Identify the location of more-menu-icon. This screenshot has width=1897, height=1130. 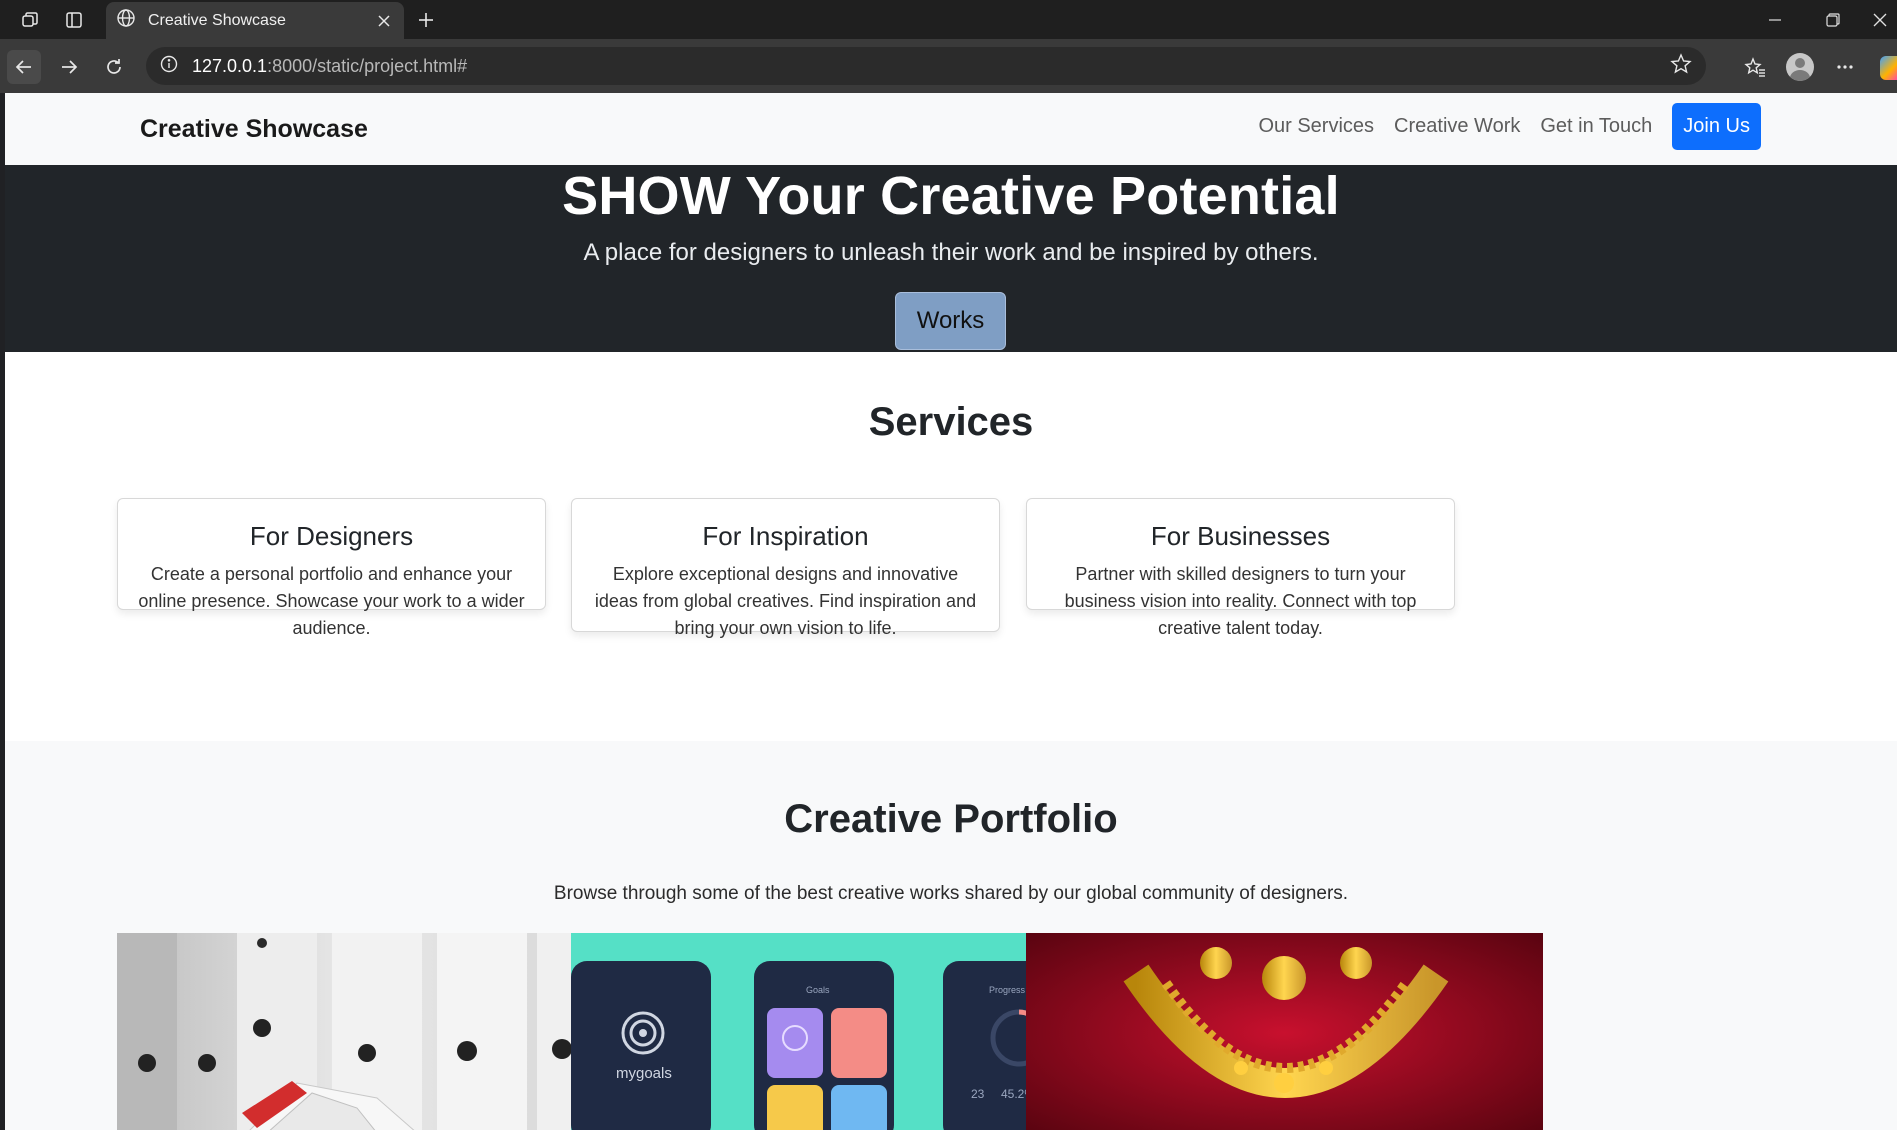
(1845, 67).